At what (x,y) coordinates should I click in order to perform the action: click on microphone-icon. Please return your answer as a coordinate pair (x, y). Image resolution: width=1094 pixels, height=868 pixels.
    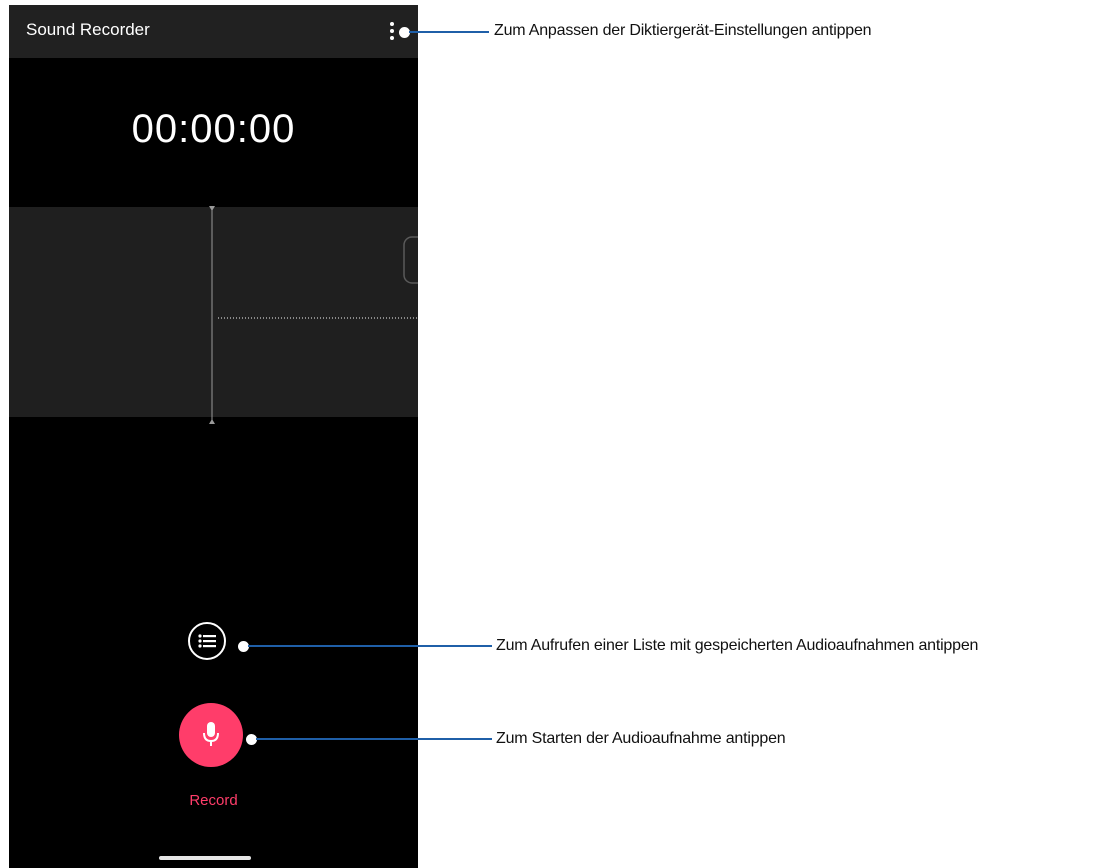
    Looking at the image, I should click on (211, 734).